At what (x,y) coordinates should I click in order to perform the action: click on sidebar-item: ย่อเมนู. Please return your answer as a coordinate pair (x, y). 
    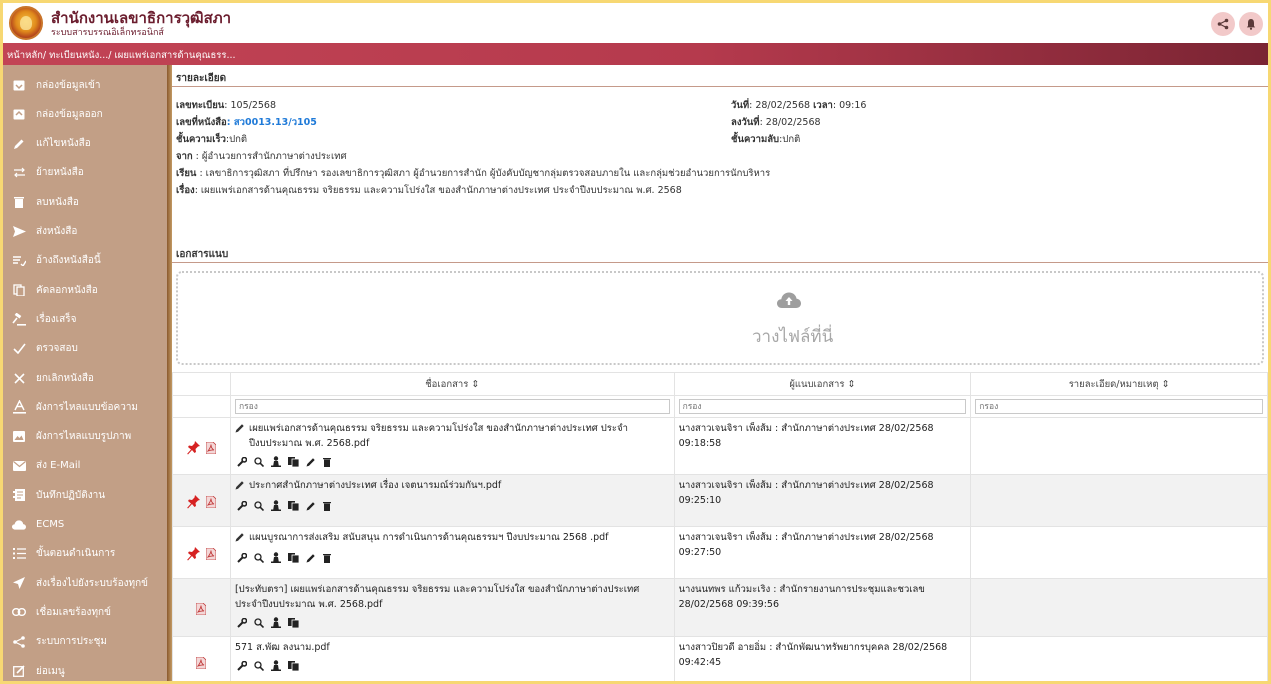
    Looking at the image, I should click on (85, 669).